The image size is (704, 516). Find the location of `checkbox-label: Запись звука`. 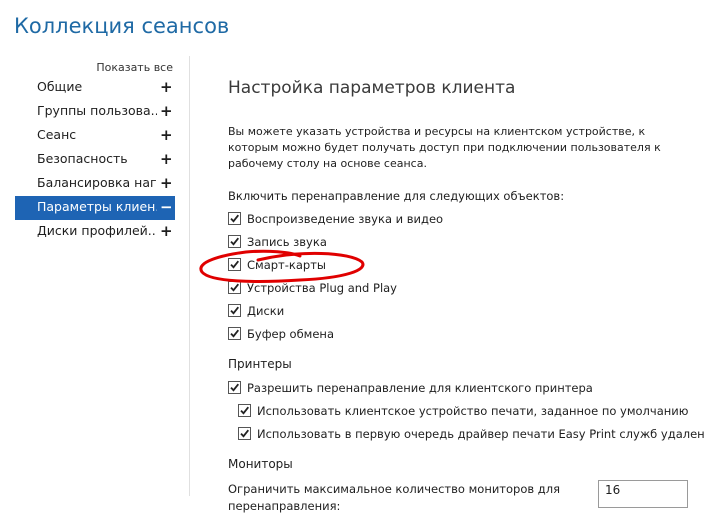

checkbox-label: Запись звука is located at coordinates (287, 242).